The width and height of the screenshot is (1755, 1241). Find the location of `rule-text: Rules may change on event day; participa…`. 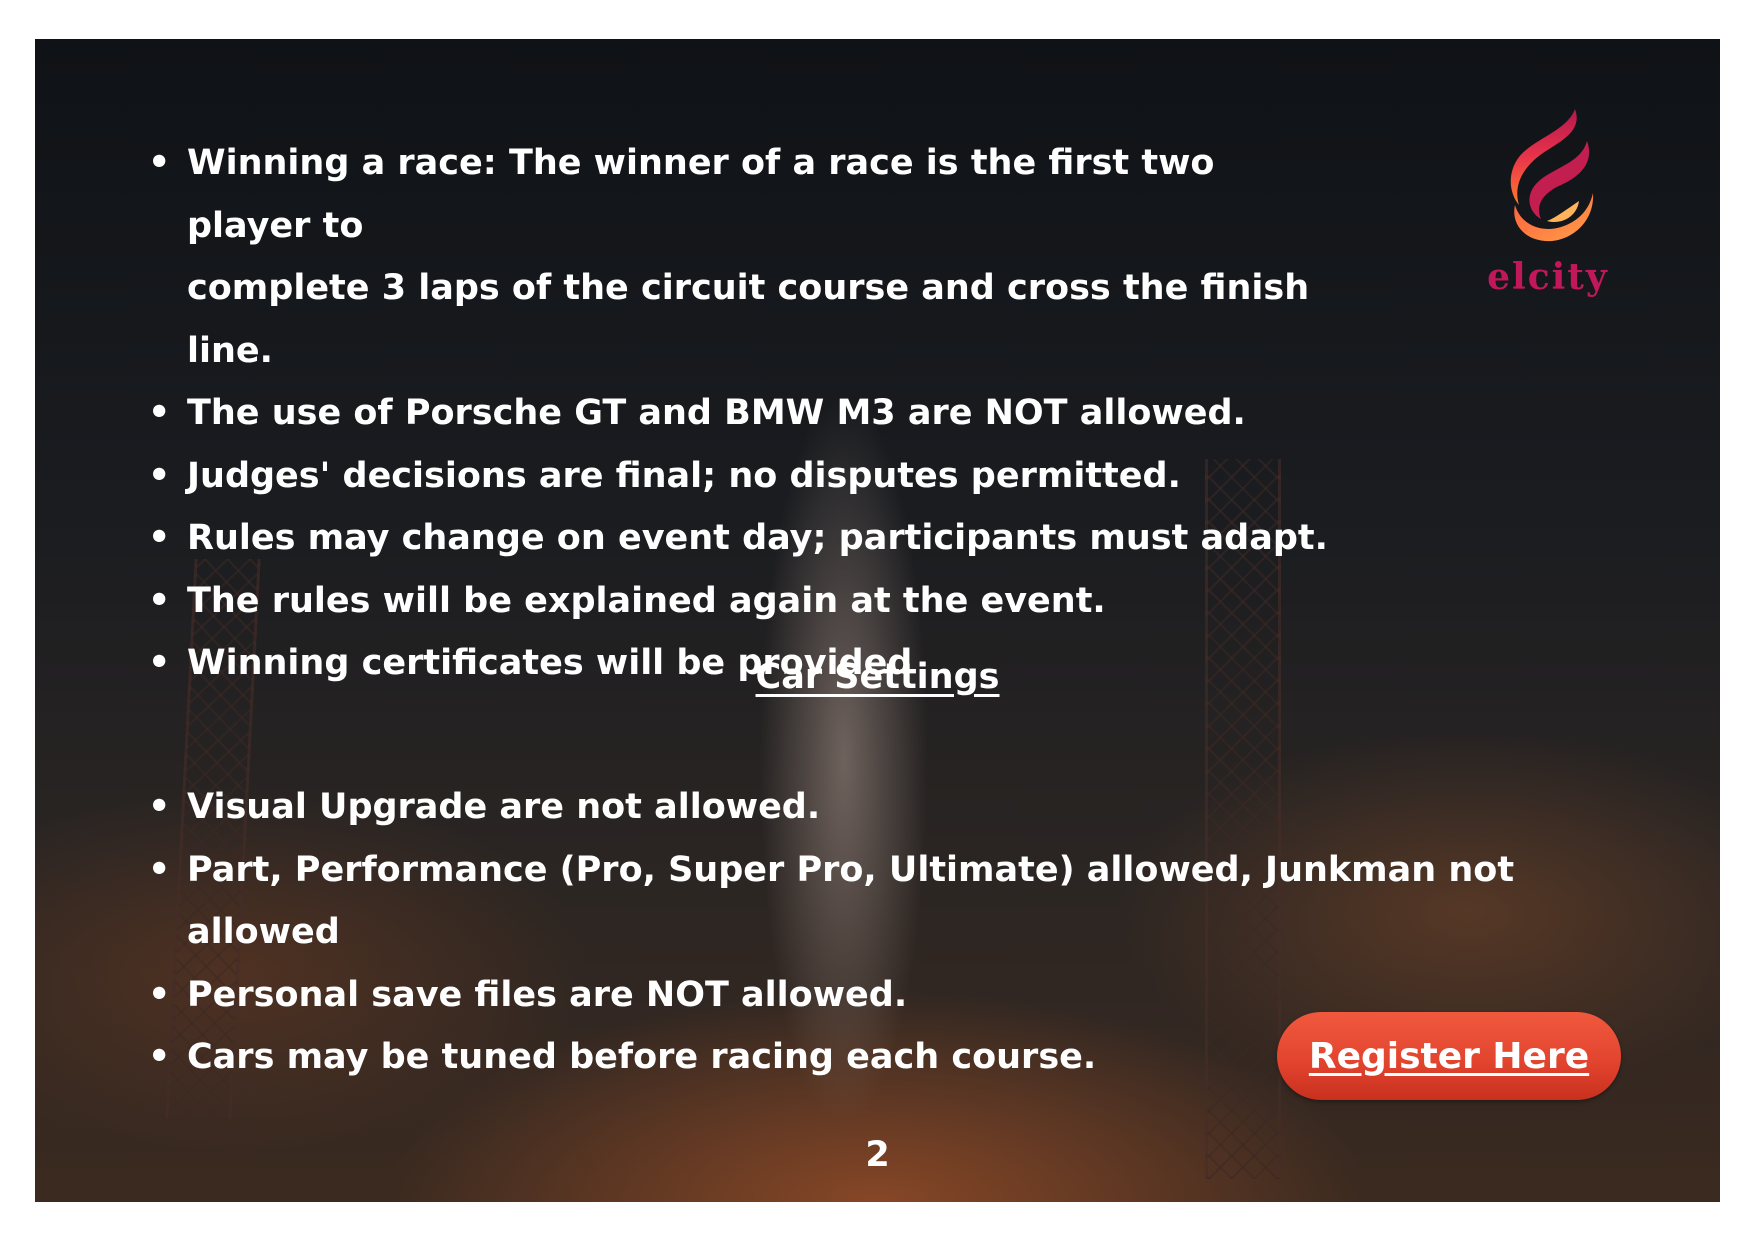

rule-text: Rules may change on event day; participa… is located at coordinates (757, 538).